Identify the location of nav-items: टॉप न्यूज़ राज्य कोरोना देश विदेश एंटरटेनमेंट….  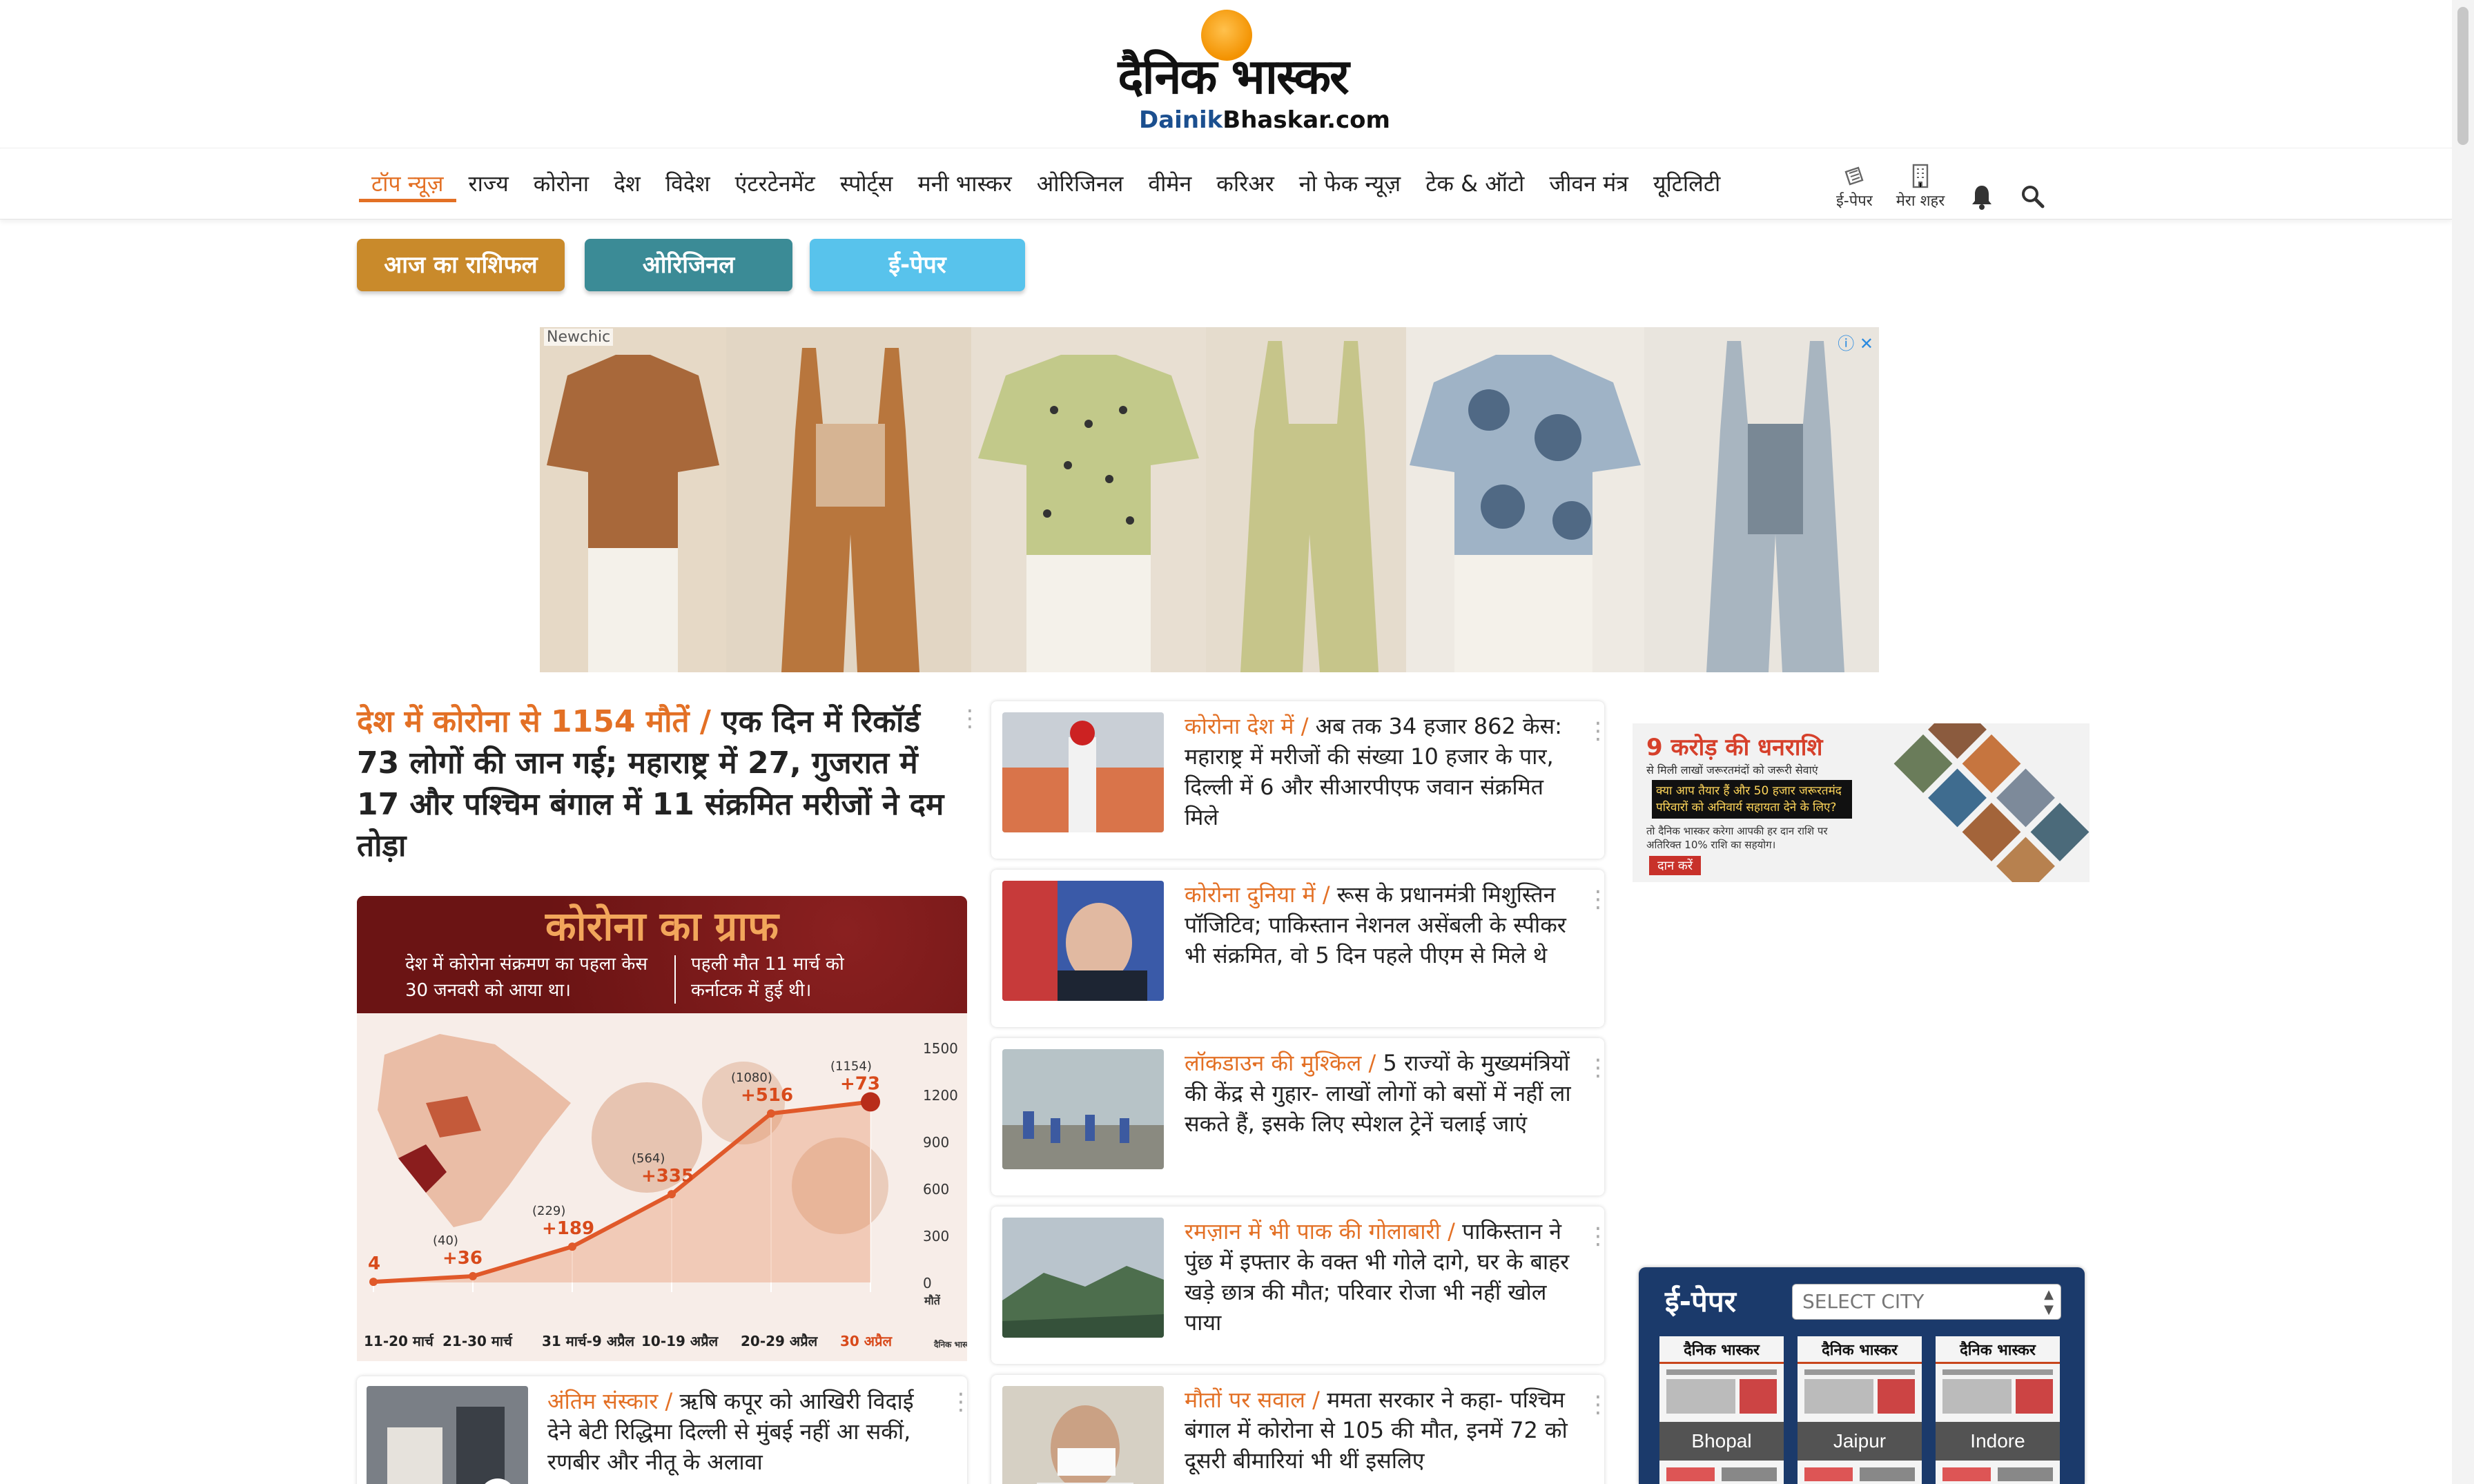
(1046, 185).